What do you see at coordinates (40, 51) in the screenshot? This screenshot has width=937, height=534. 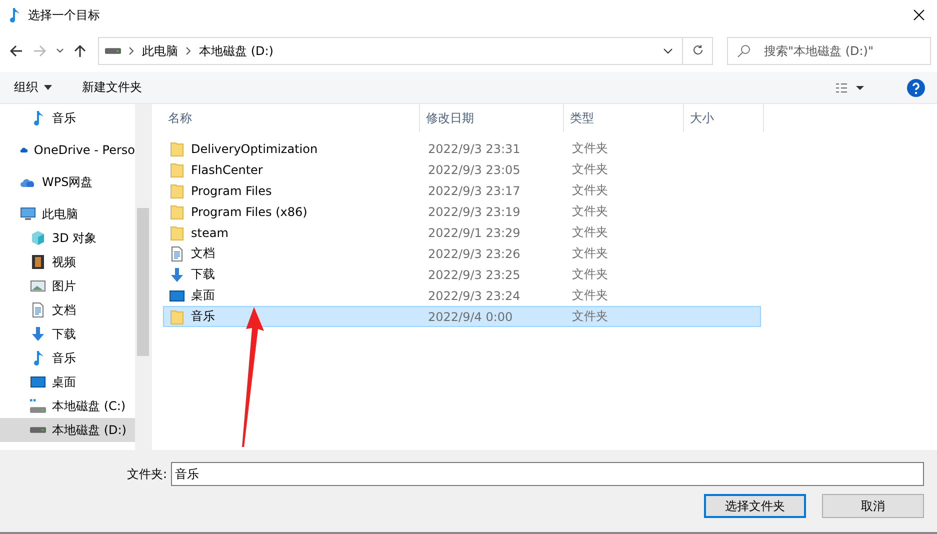 I see `right-arrow-icon` at bounding box center [40, 51].